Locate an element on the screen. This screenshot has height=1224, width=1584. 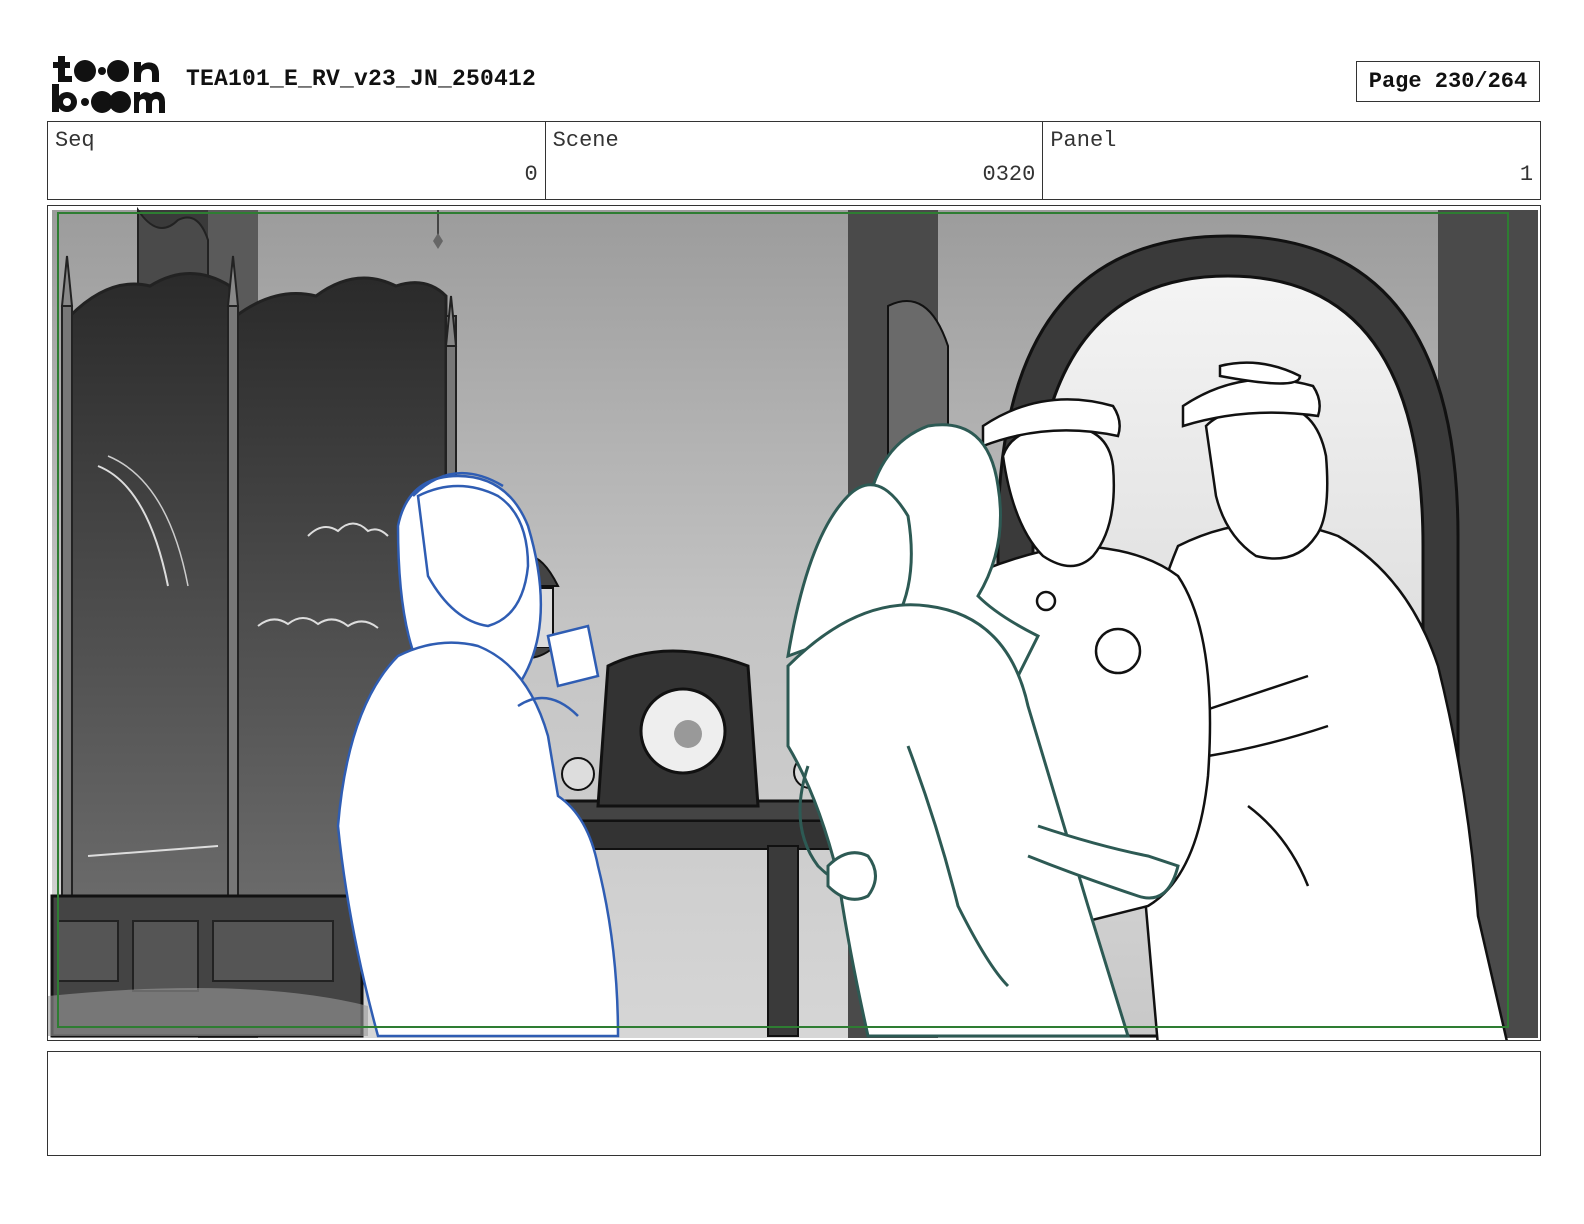
panel-value: 1 is located at coordinates (1526, 174).